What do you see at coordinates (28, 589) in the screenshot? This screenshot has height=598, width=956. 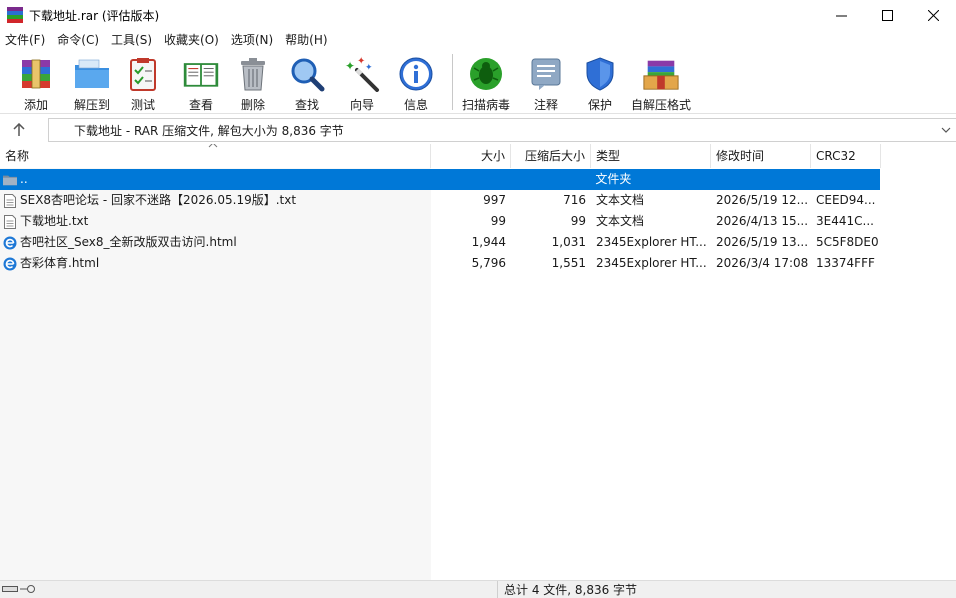 I see `key-icon` at bounding box center [28, 589].